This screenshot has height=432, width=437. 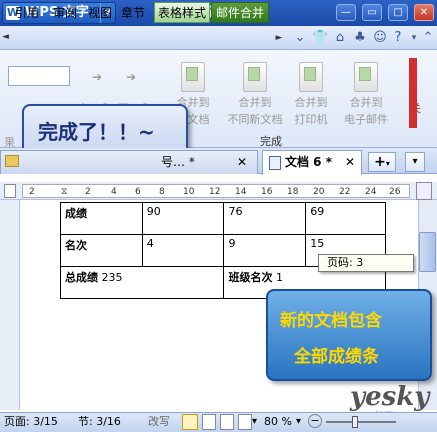 What do you see at coordinates (254, 422) in the screenshot?
I see `view-dropdown-icon: ▾` at bounding box center [254, 422].